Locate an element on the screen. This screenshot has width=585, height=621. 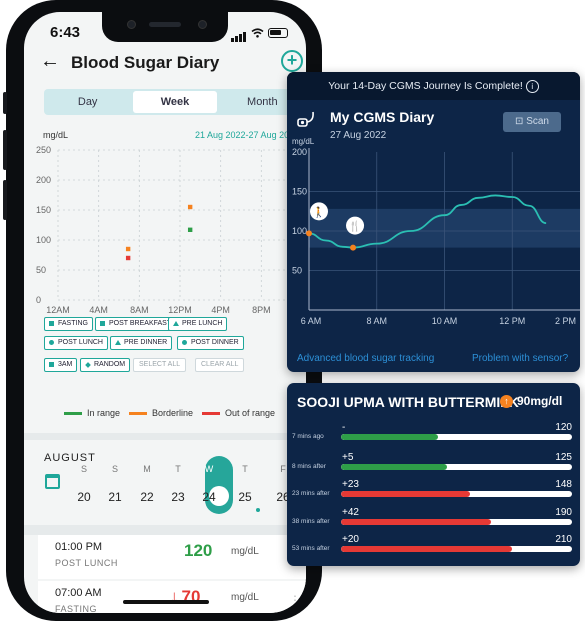
cgms-sensor-icon is located at coordinates (305, 119).